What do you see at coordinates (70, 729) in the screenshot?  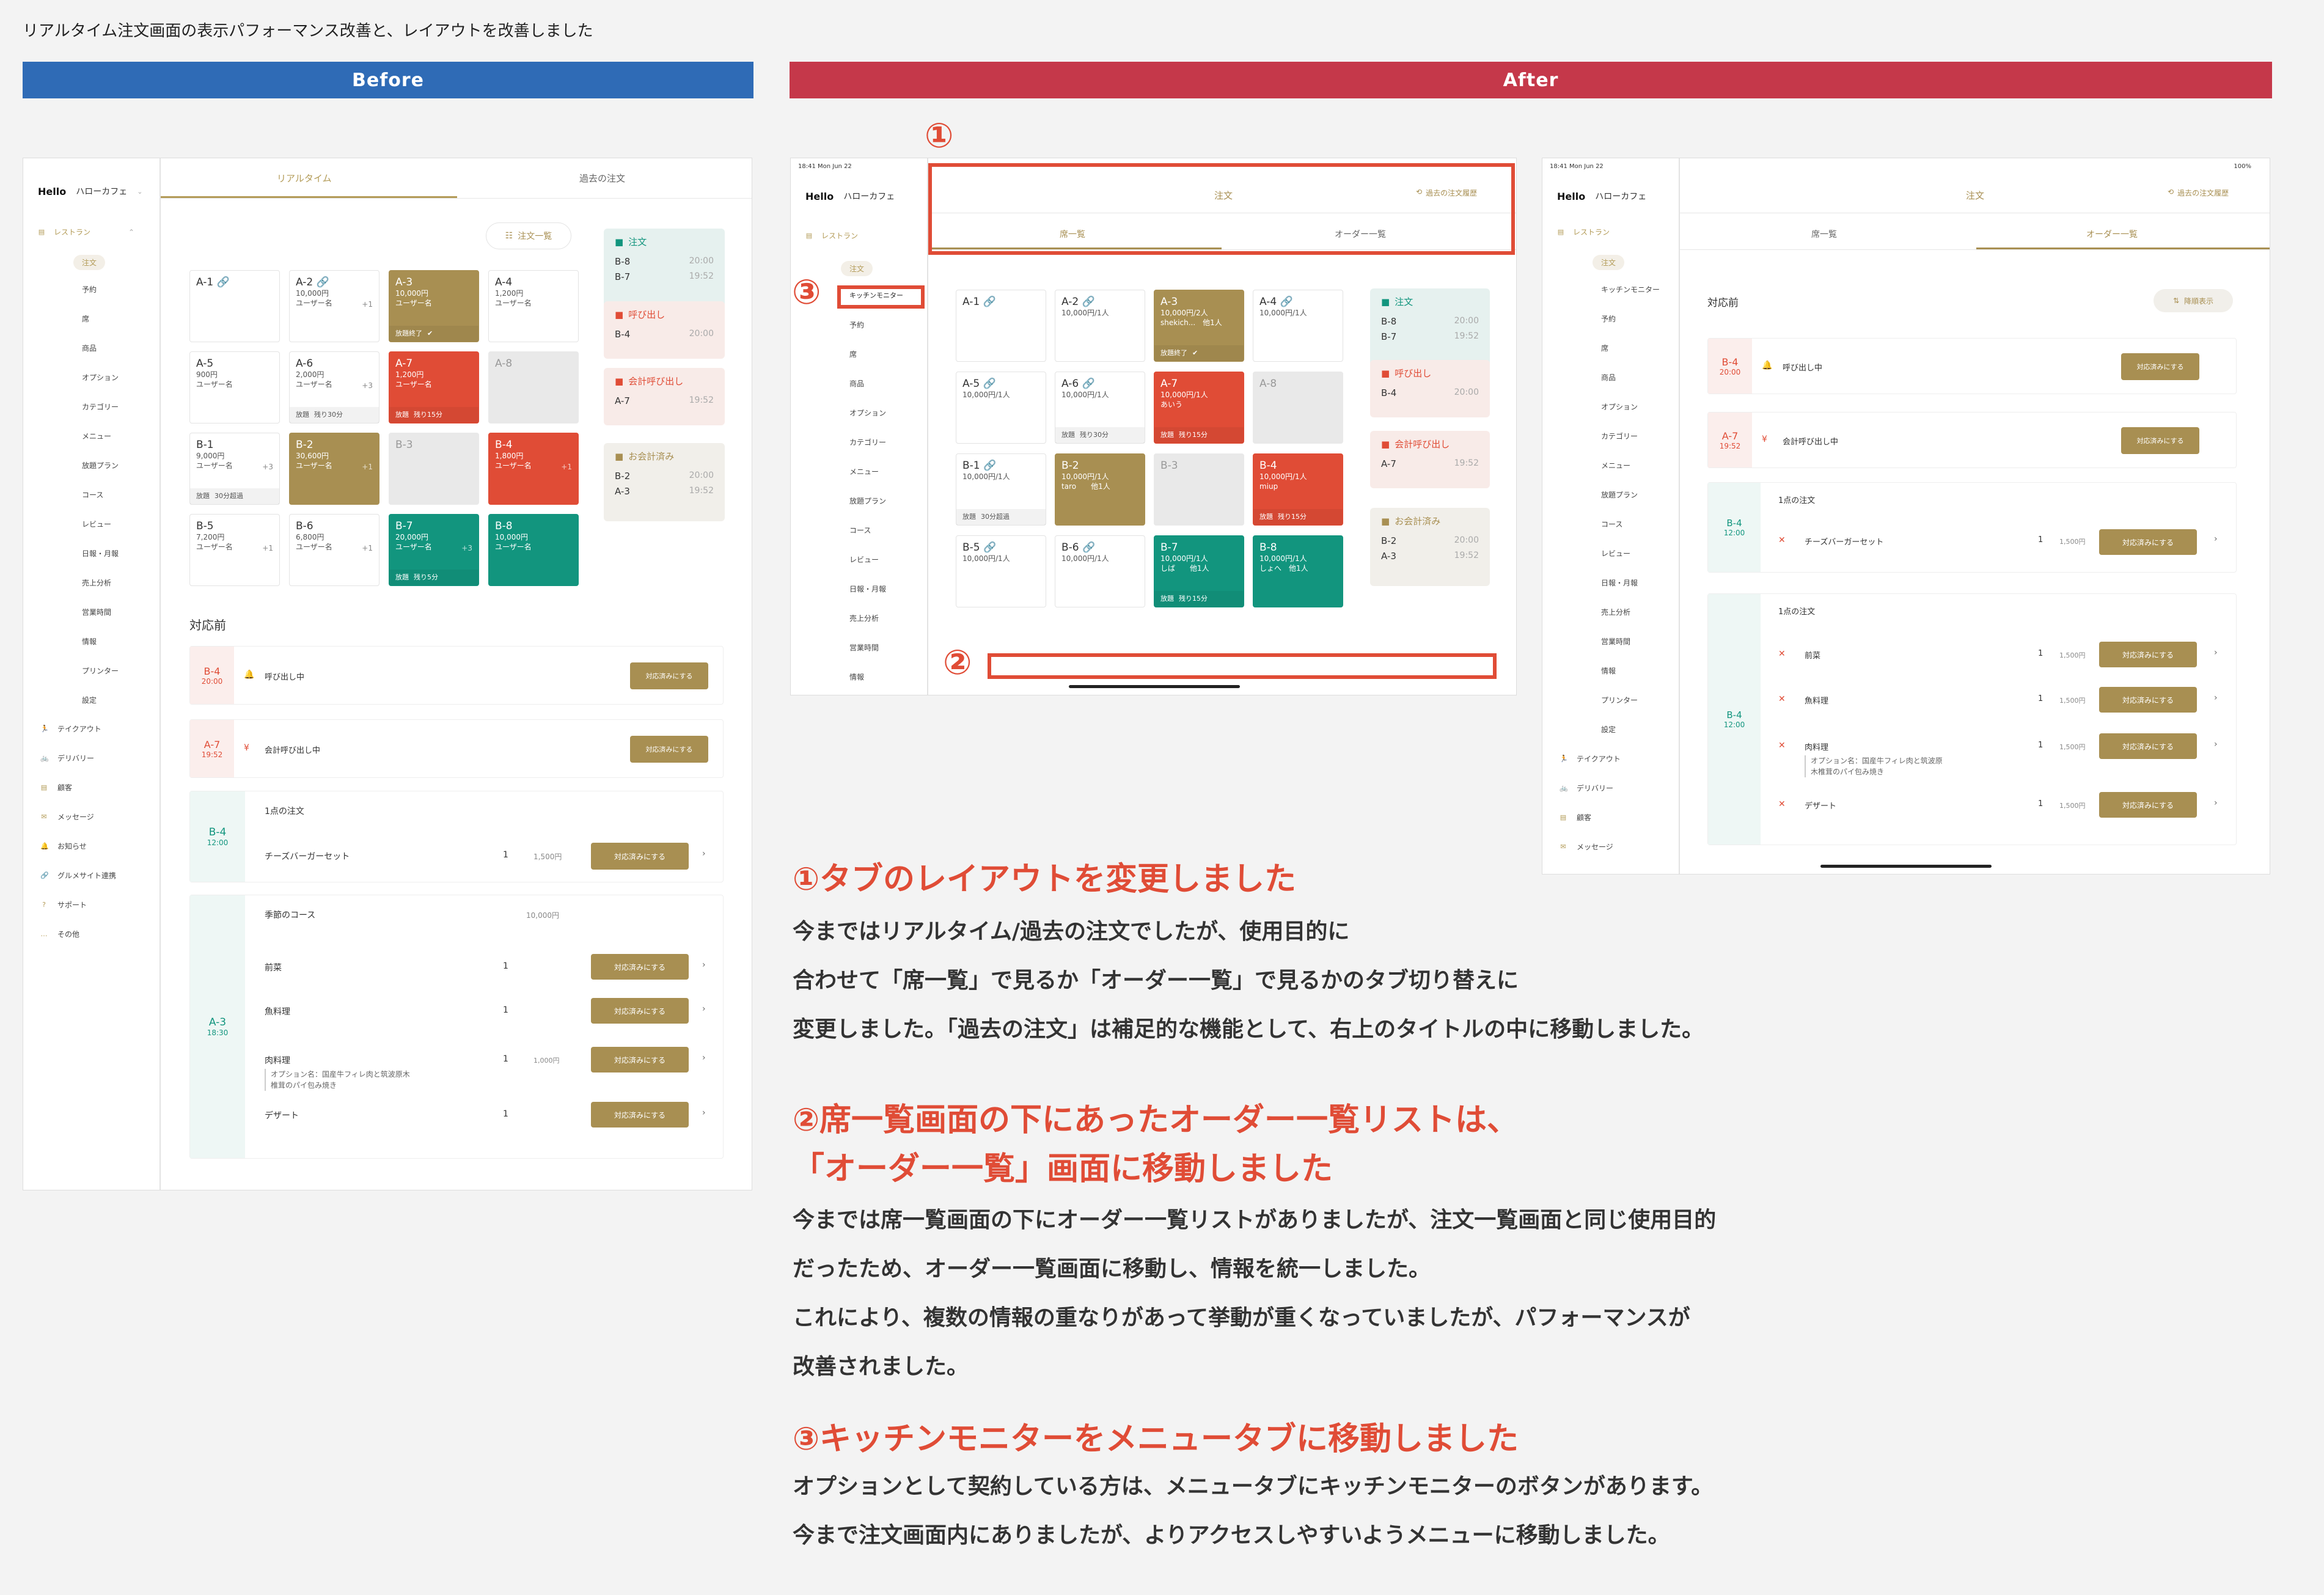 I see `sidebar-item: 🏃 テイクアウト` at bounding box center [70, 729].